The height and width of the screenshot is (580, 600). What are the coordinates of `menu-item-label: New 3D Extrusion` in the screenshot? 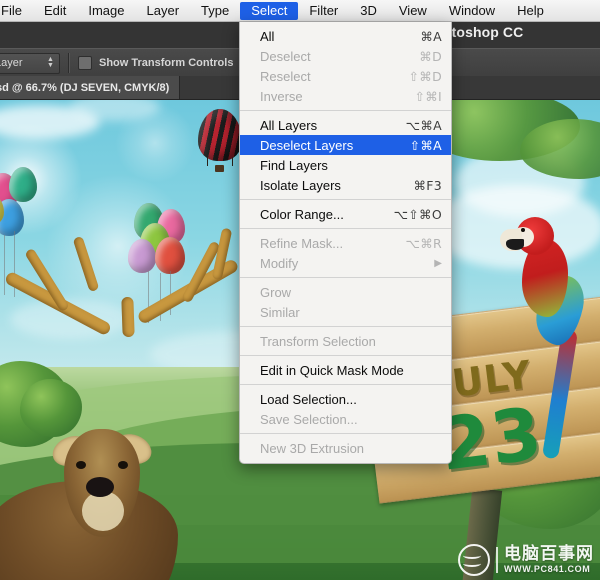 It's located at (312, 448).